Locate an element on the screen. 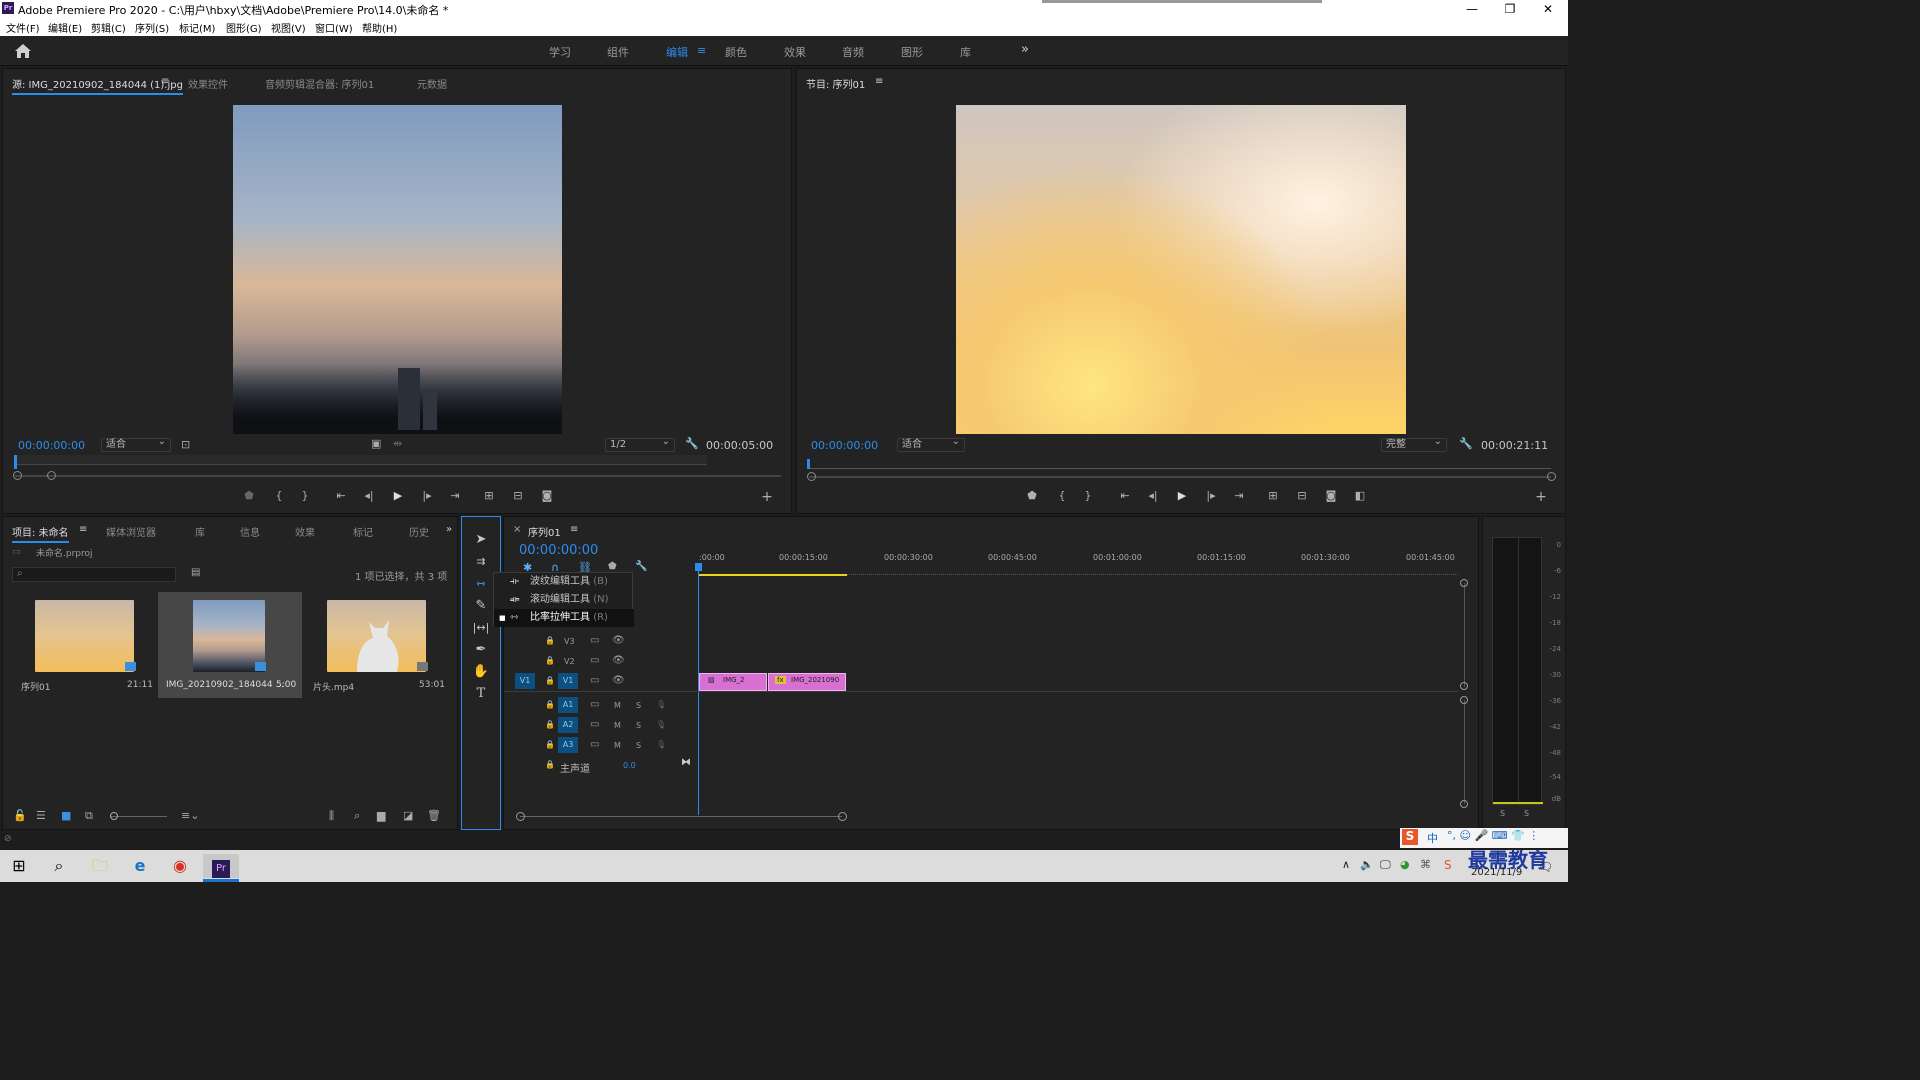 Image resolution: width=1920 pixels, height=1080 pixels. security-tray-icon: ◕ is located at coordinates (1405, 864).